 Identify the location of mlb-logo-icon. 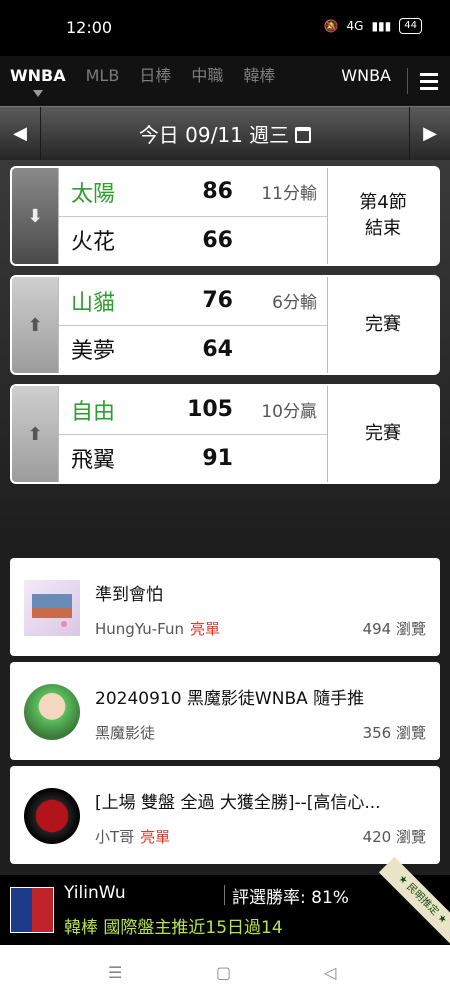
(32, 910).